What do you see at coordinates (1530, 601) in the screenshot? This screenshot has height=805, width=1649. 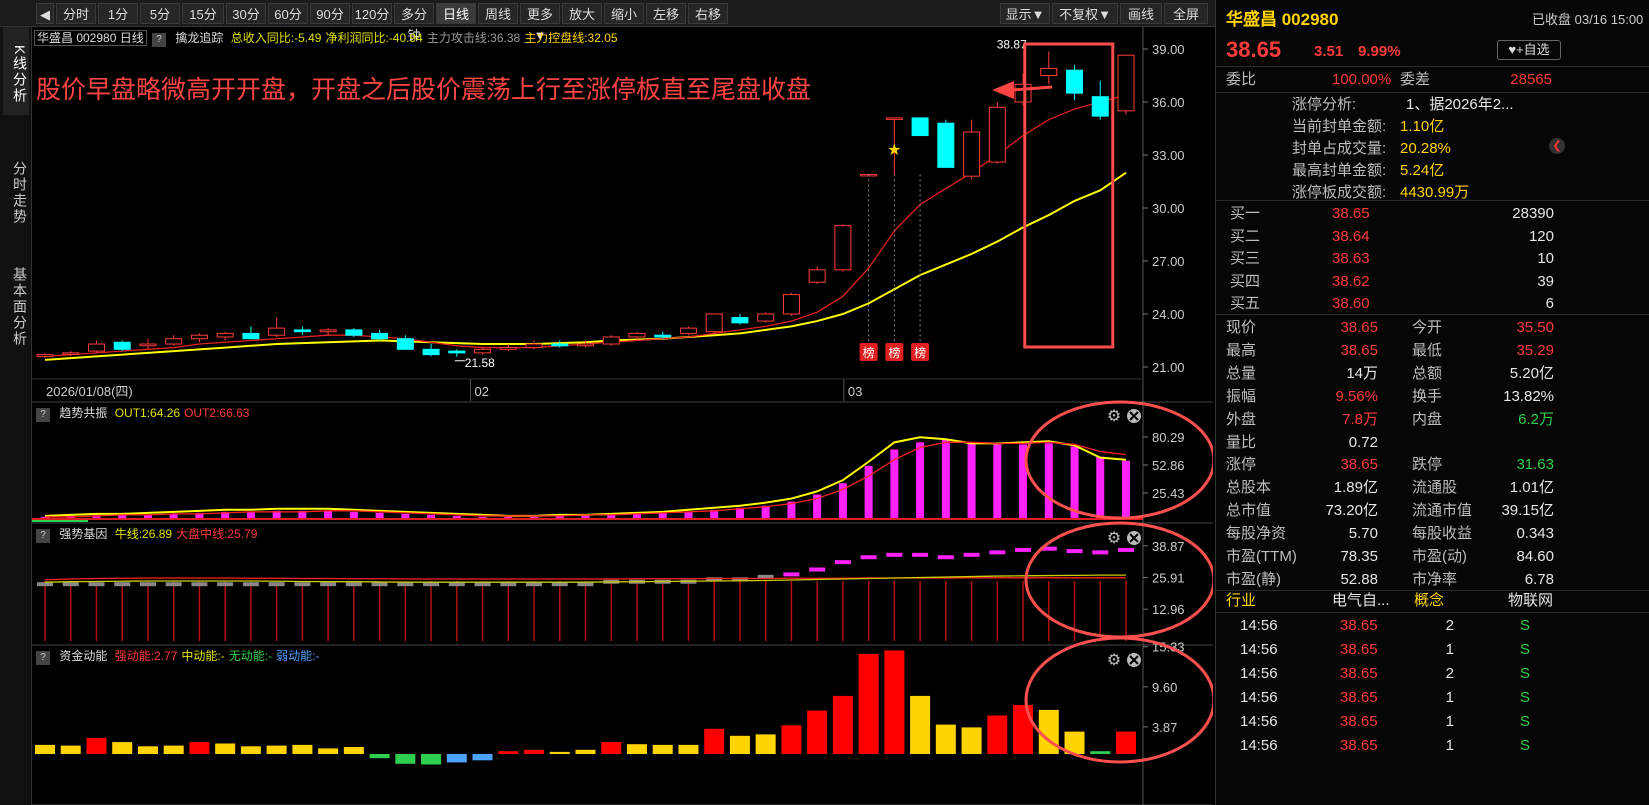 I see `concept-value: 物联网` at bounding box center [1530, 601].